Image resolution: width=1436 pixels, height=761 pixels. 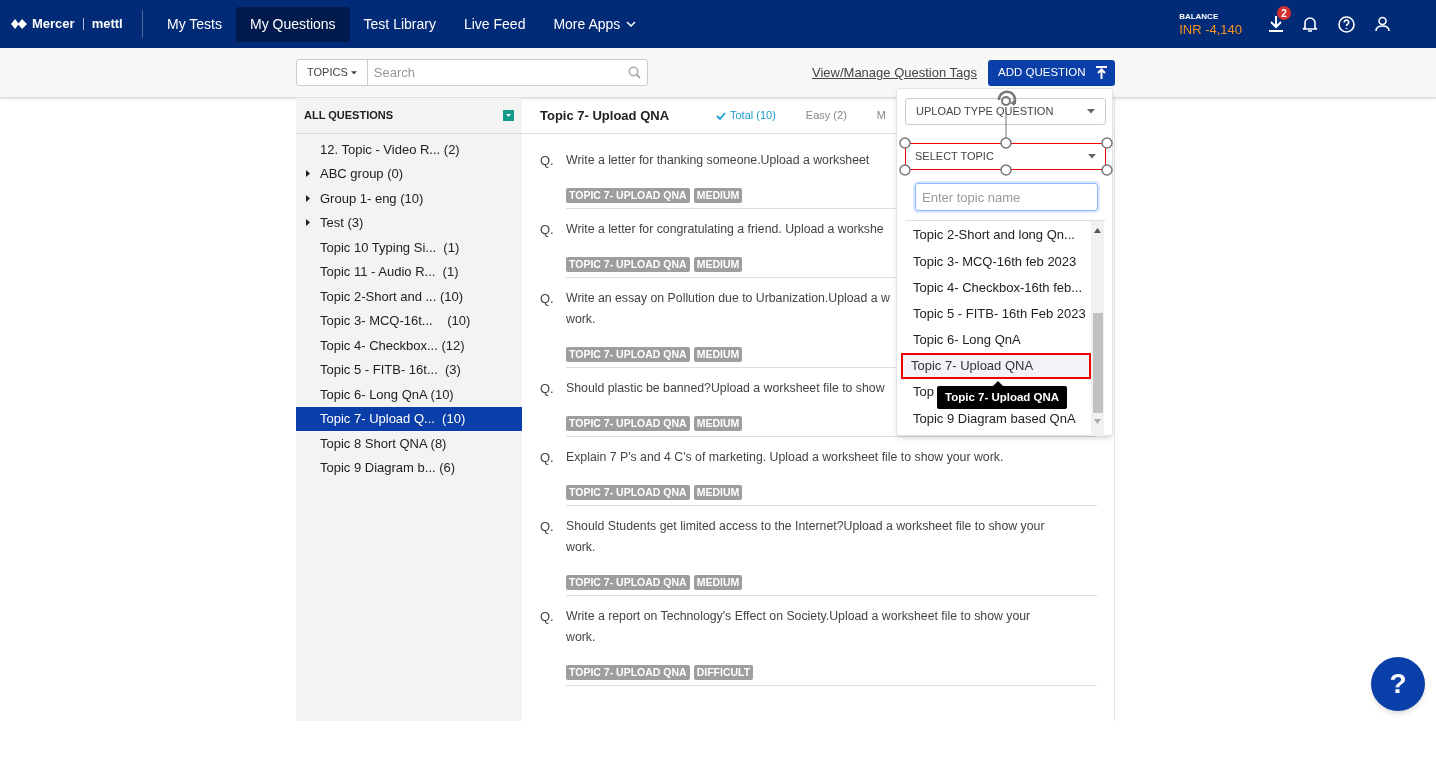 I want to click on dropdown-option: Topic 9 Diagram based QnA, so click(x=998, y=418).